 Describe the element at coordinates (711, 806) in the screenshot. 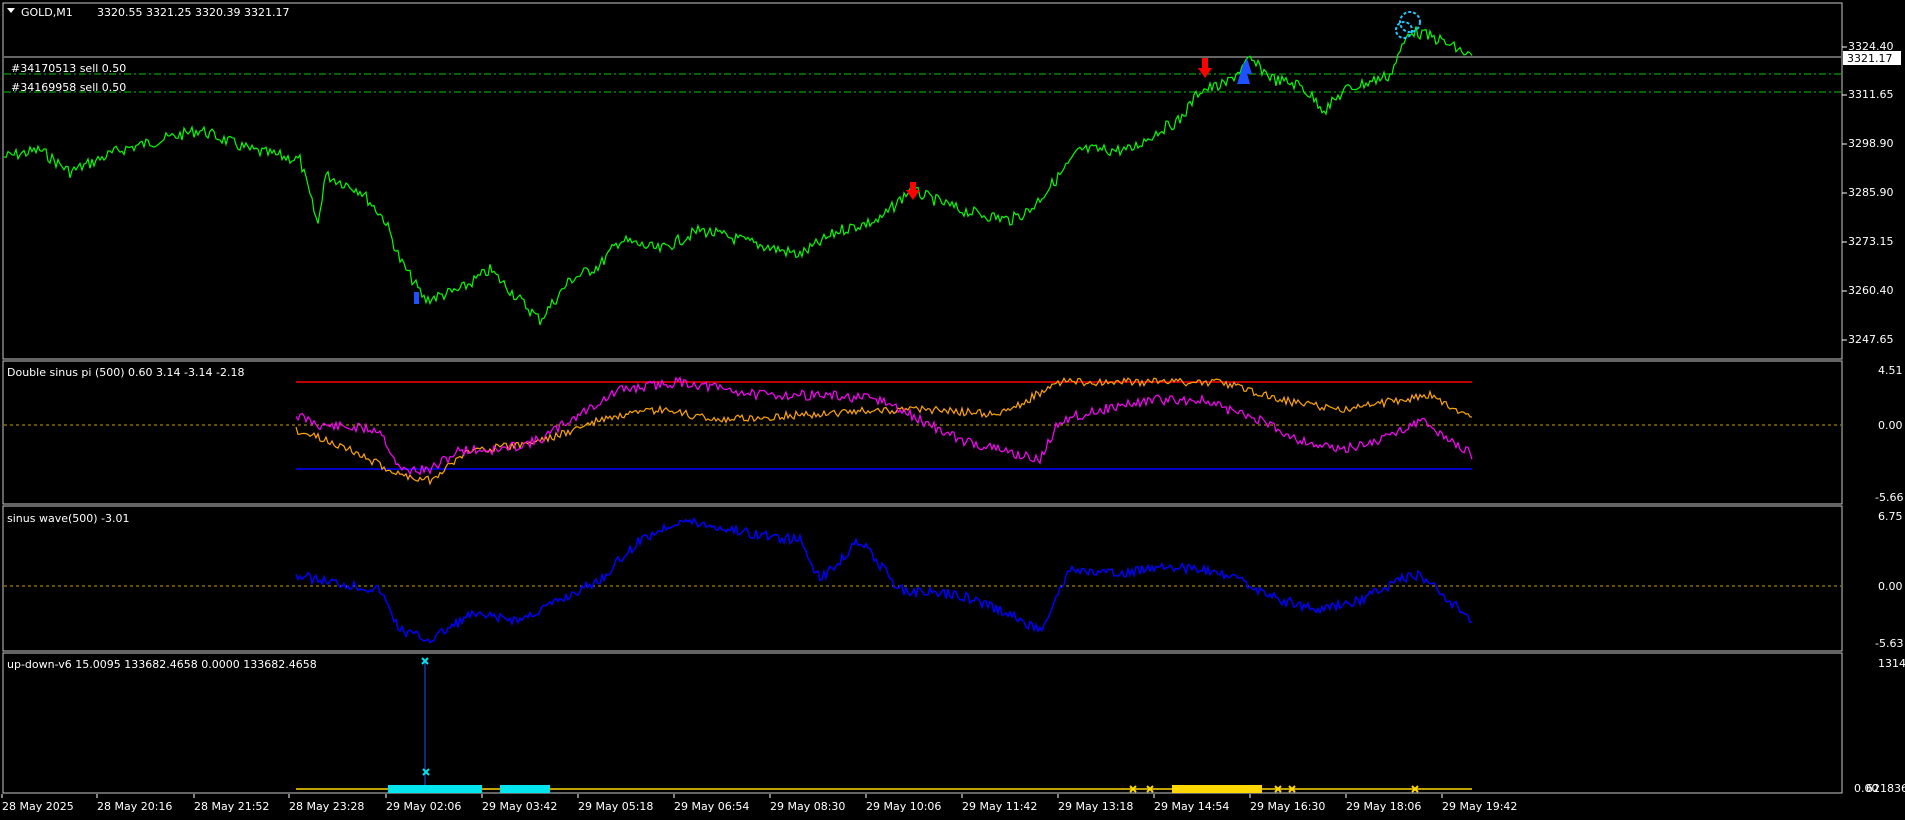

I see `time-axis-label: 29 May 06:54` at that location.